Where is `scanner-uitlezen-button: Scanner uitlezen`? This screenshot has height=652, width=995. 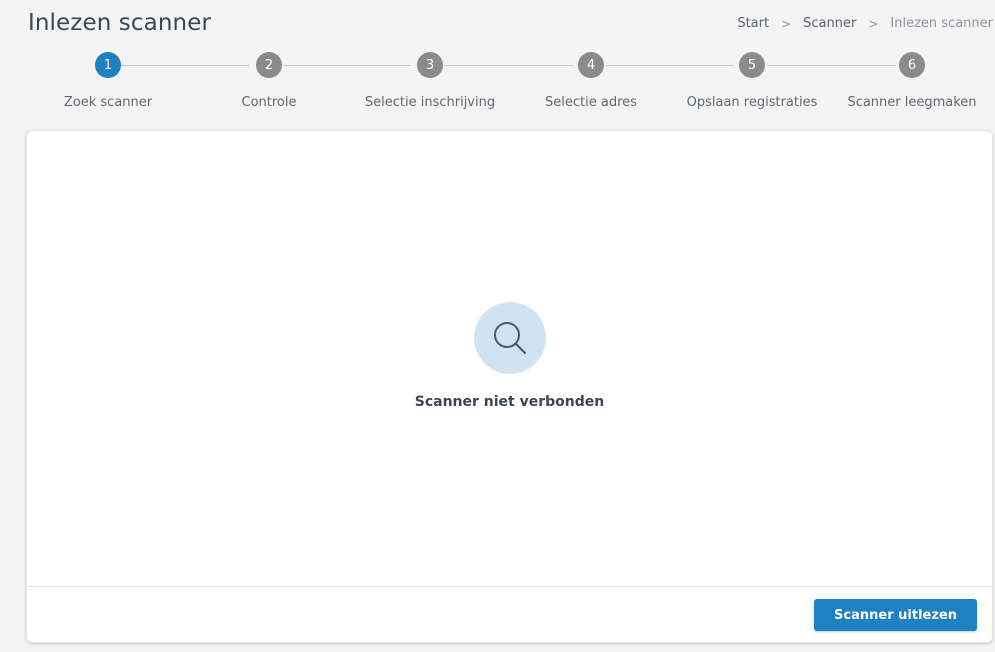 scanner-uitlezen-button: Scanner uitlezen is located at coordinates (895, 615).